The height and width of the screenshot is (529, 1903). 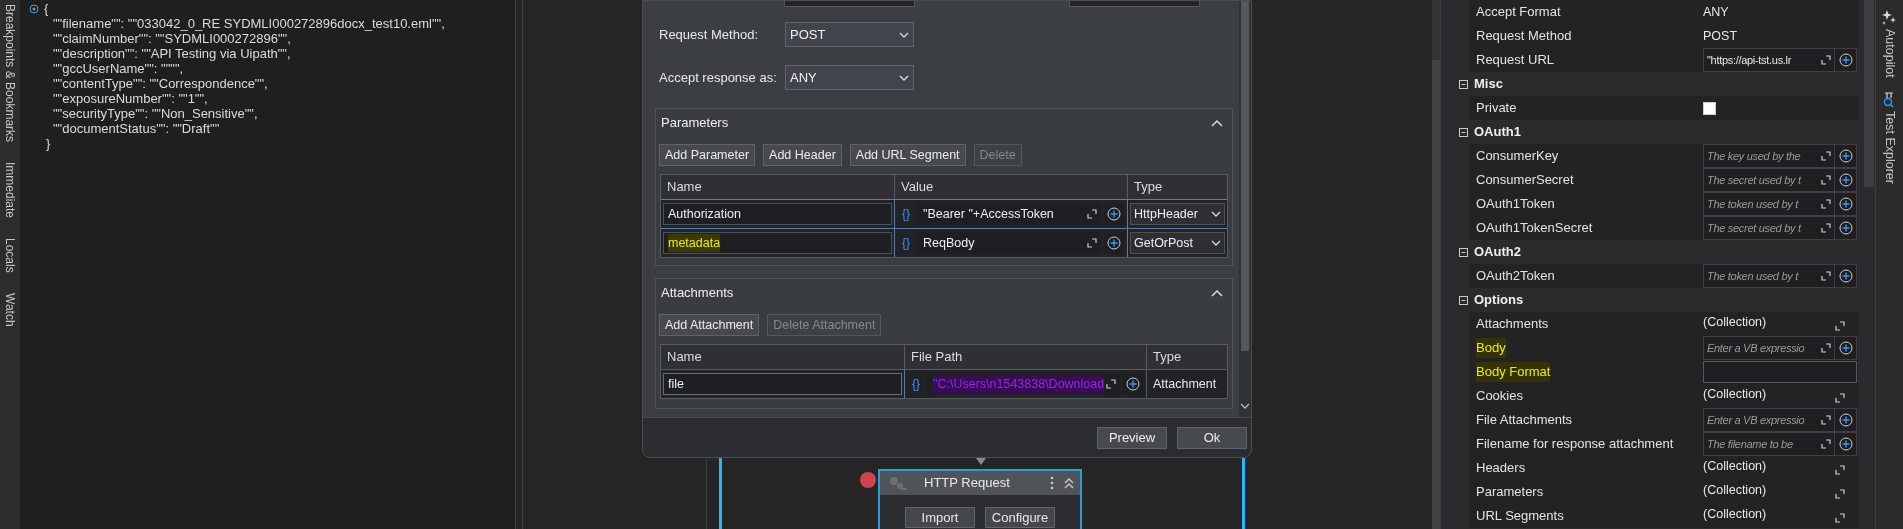 What do you see at coordinates (1245, 176) in the screenshot?
I see `scrollbar-thumb` at bounding box center [1245, 176].